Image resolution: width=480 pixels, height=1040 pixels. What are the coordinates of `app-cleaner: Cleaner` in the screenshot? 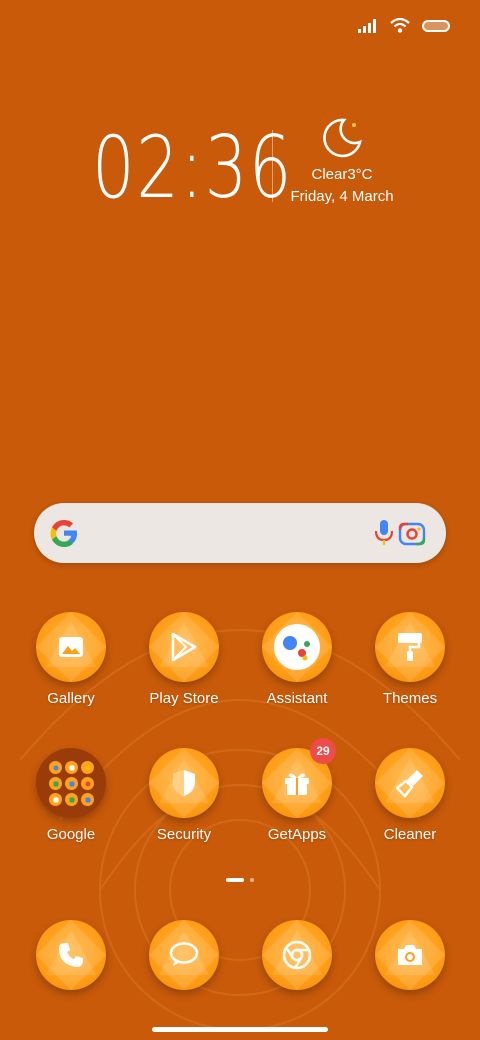 It's located at (410, 795).